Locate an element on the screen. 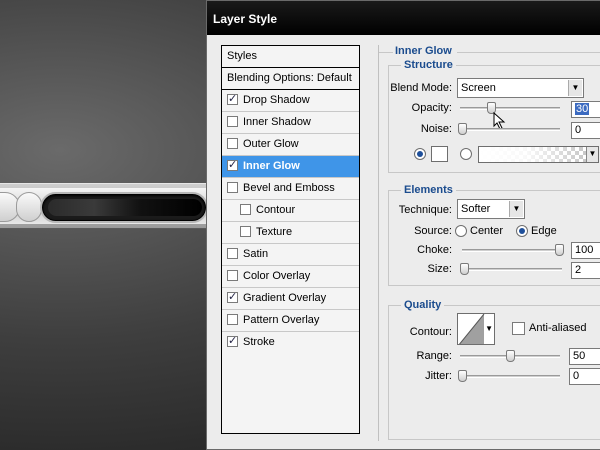 The height and width of the screenshot is (450, 600). gradient-overlay-checkbox is located at coordinates (232, 296).